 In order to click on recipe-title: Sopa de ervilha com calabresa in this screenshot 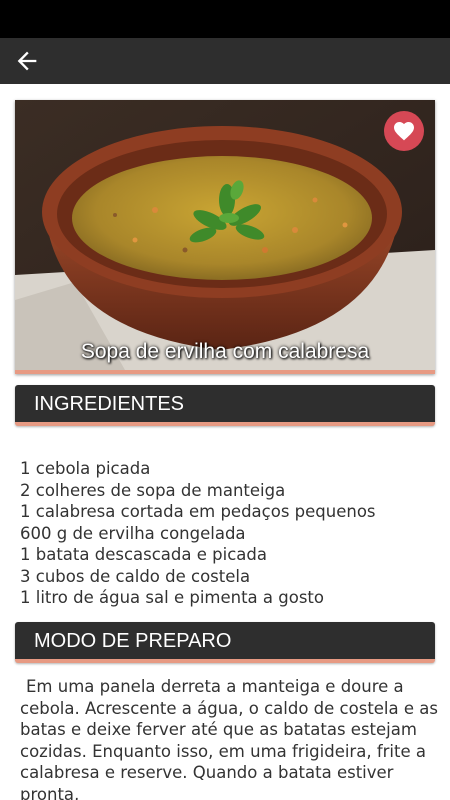, I will do `click(225, 351)`.